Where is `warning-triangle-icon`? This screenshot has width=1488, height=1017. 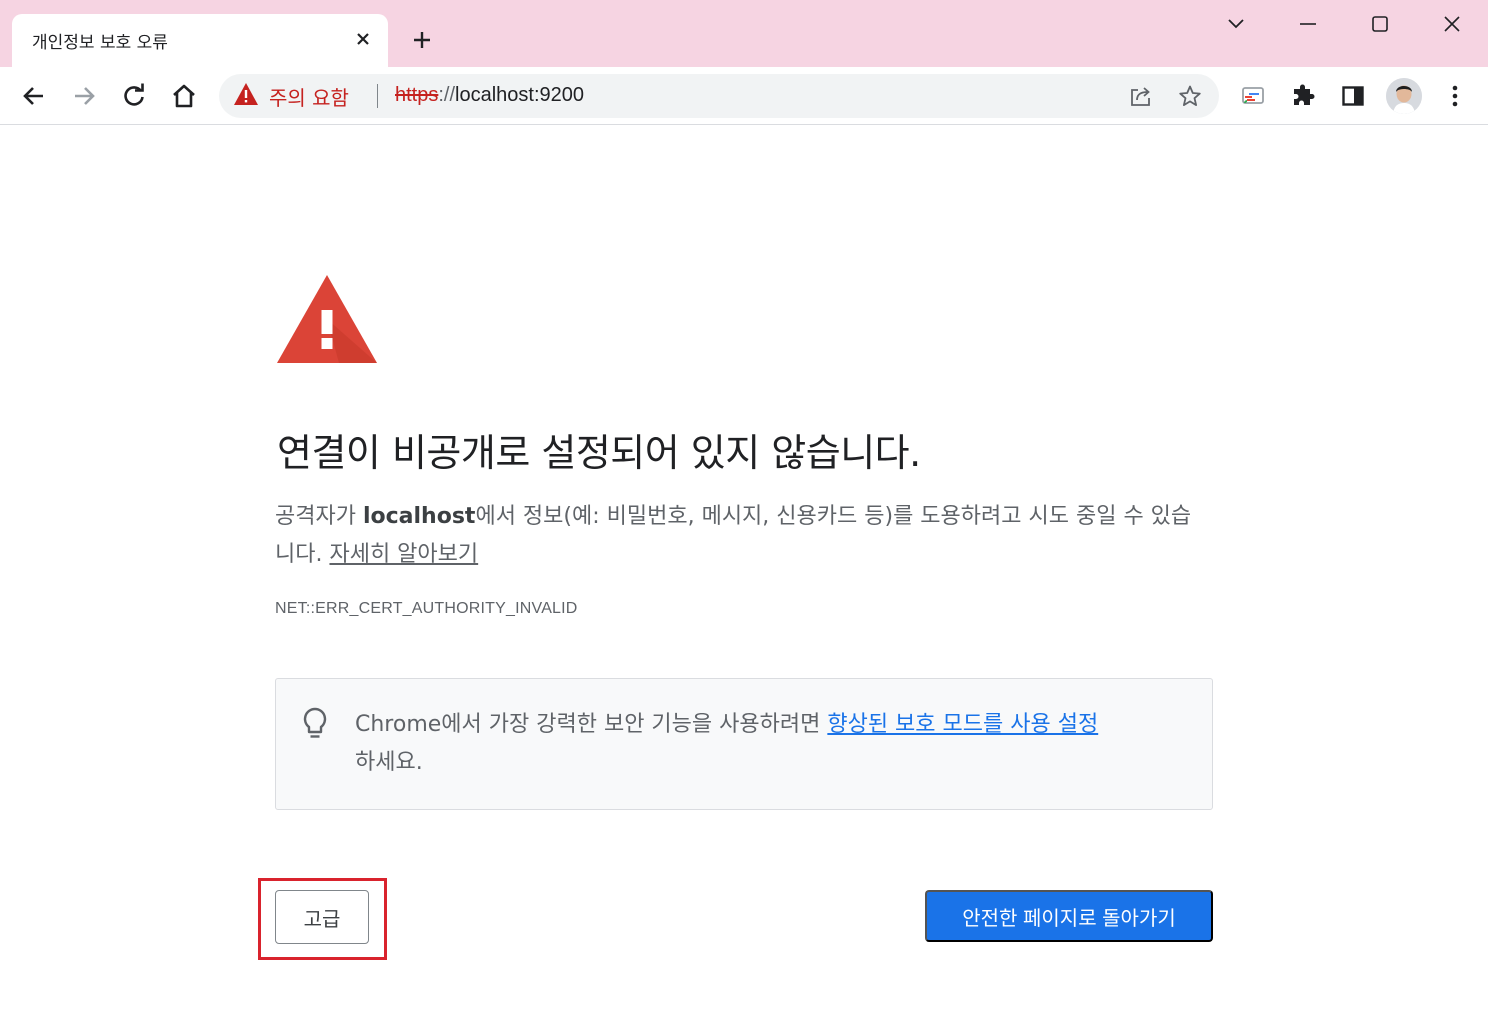
warning-triangle-icon is located at coordinates (246, 96).